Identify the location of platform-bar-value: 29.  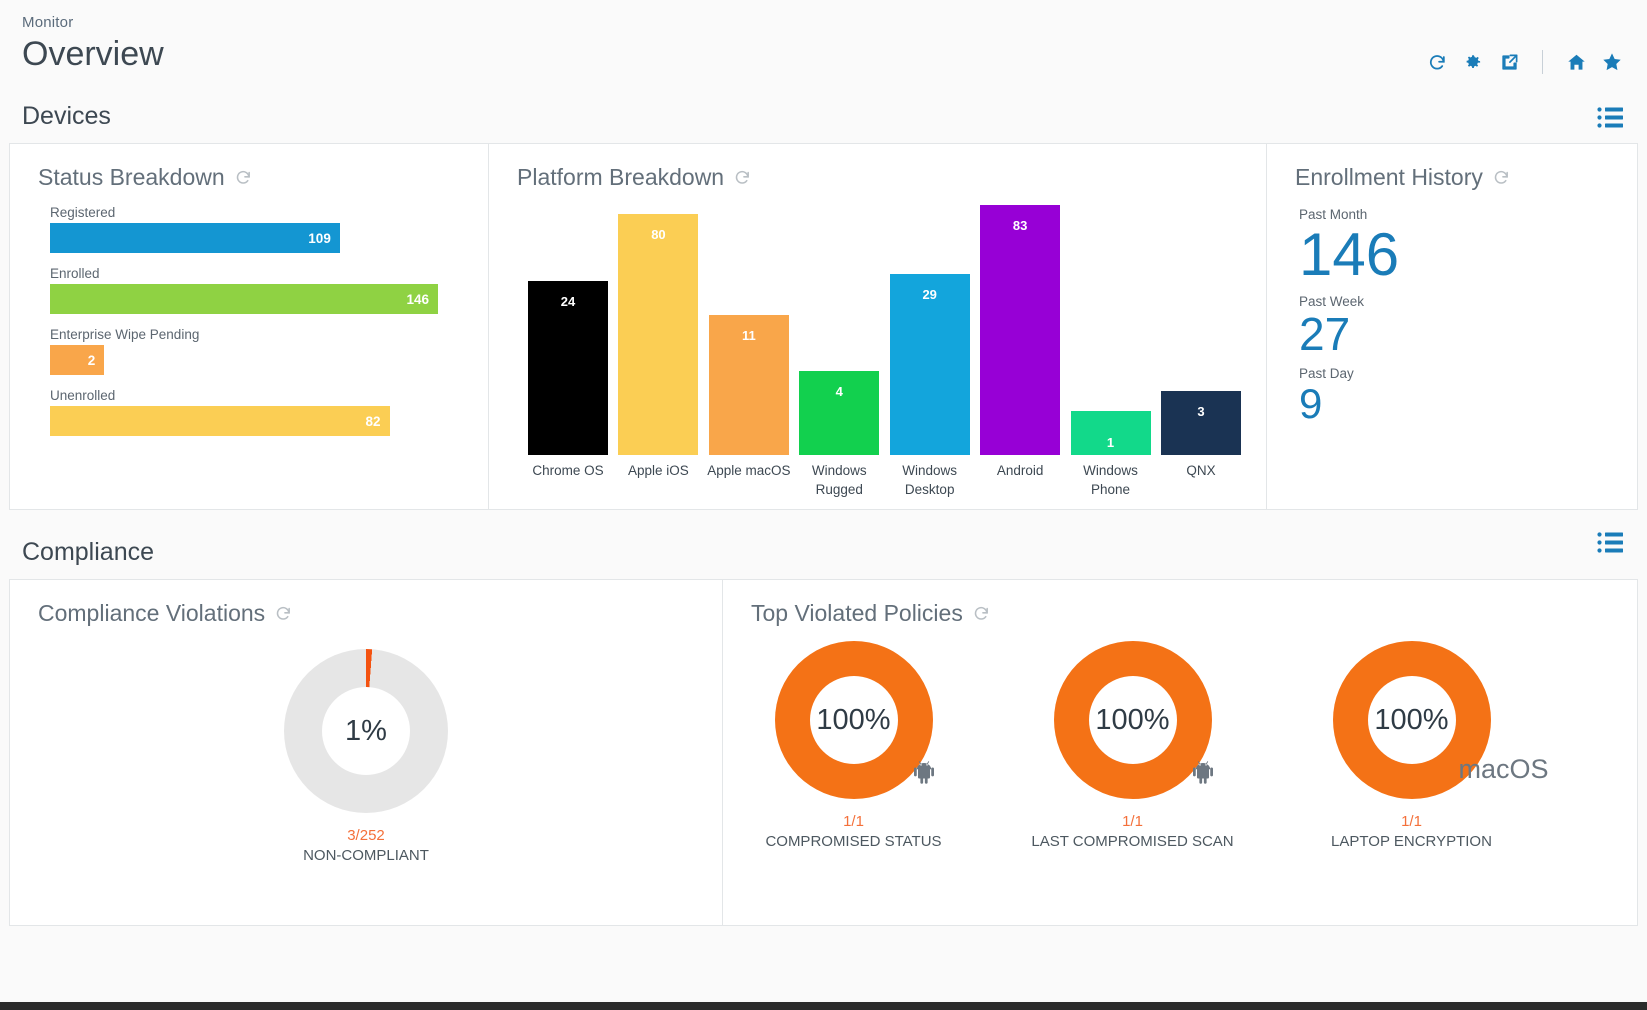
(929, 294).